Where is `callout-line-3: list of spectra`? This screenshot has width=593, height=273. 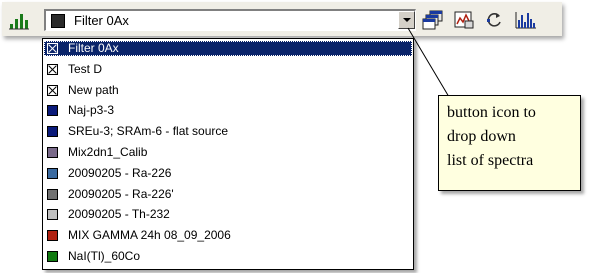 callout-line-3: list of spectra is located at coordinates (490, 160).